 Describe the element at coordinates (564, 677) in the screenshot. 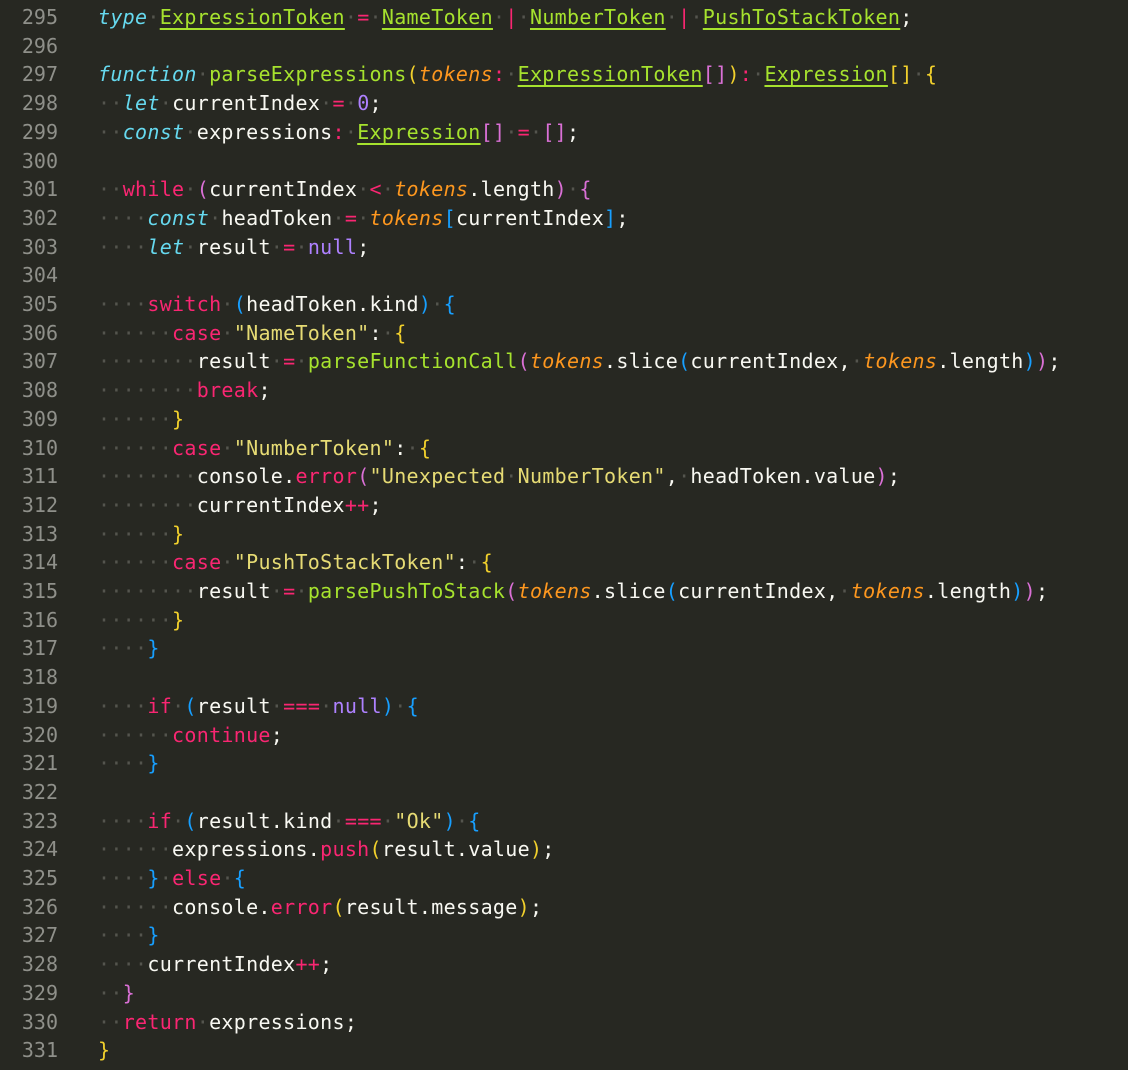

I see `code-line: 318` at that location.